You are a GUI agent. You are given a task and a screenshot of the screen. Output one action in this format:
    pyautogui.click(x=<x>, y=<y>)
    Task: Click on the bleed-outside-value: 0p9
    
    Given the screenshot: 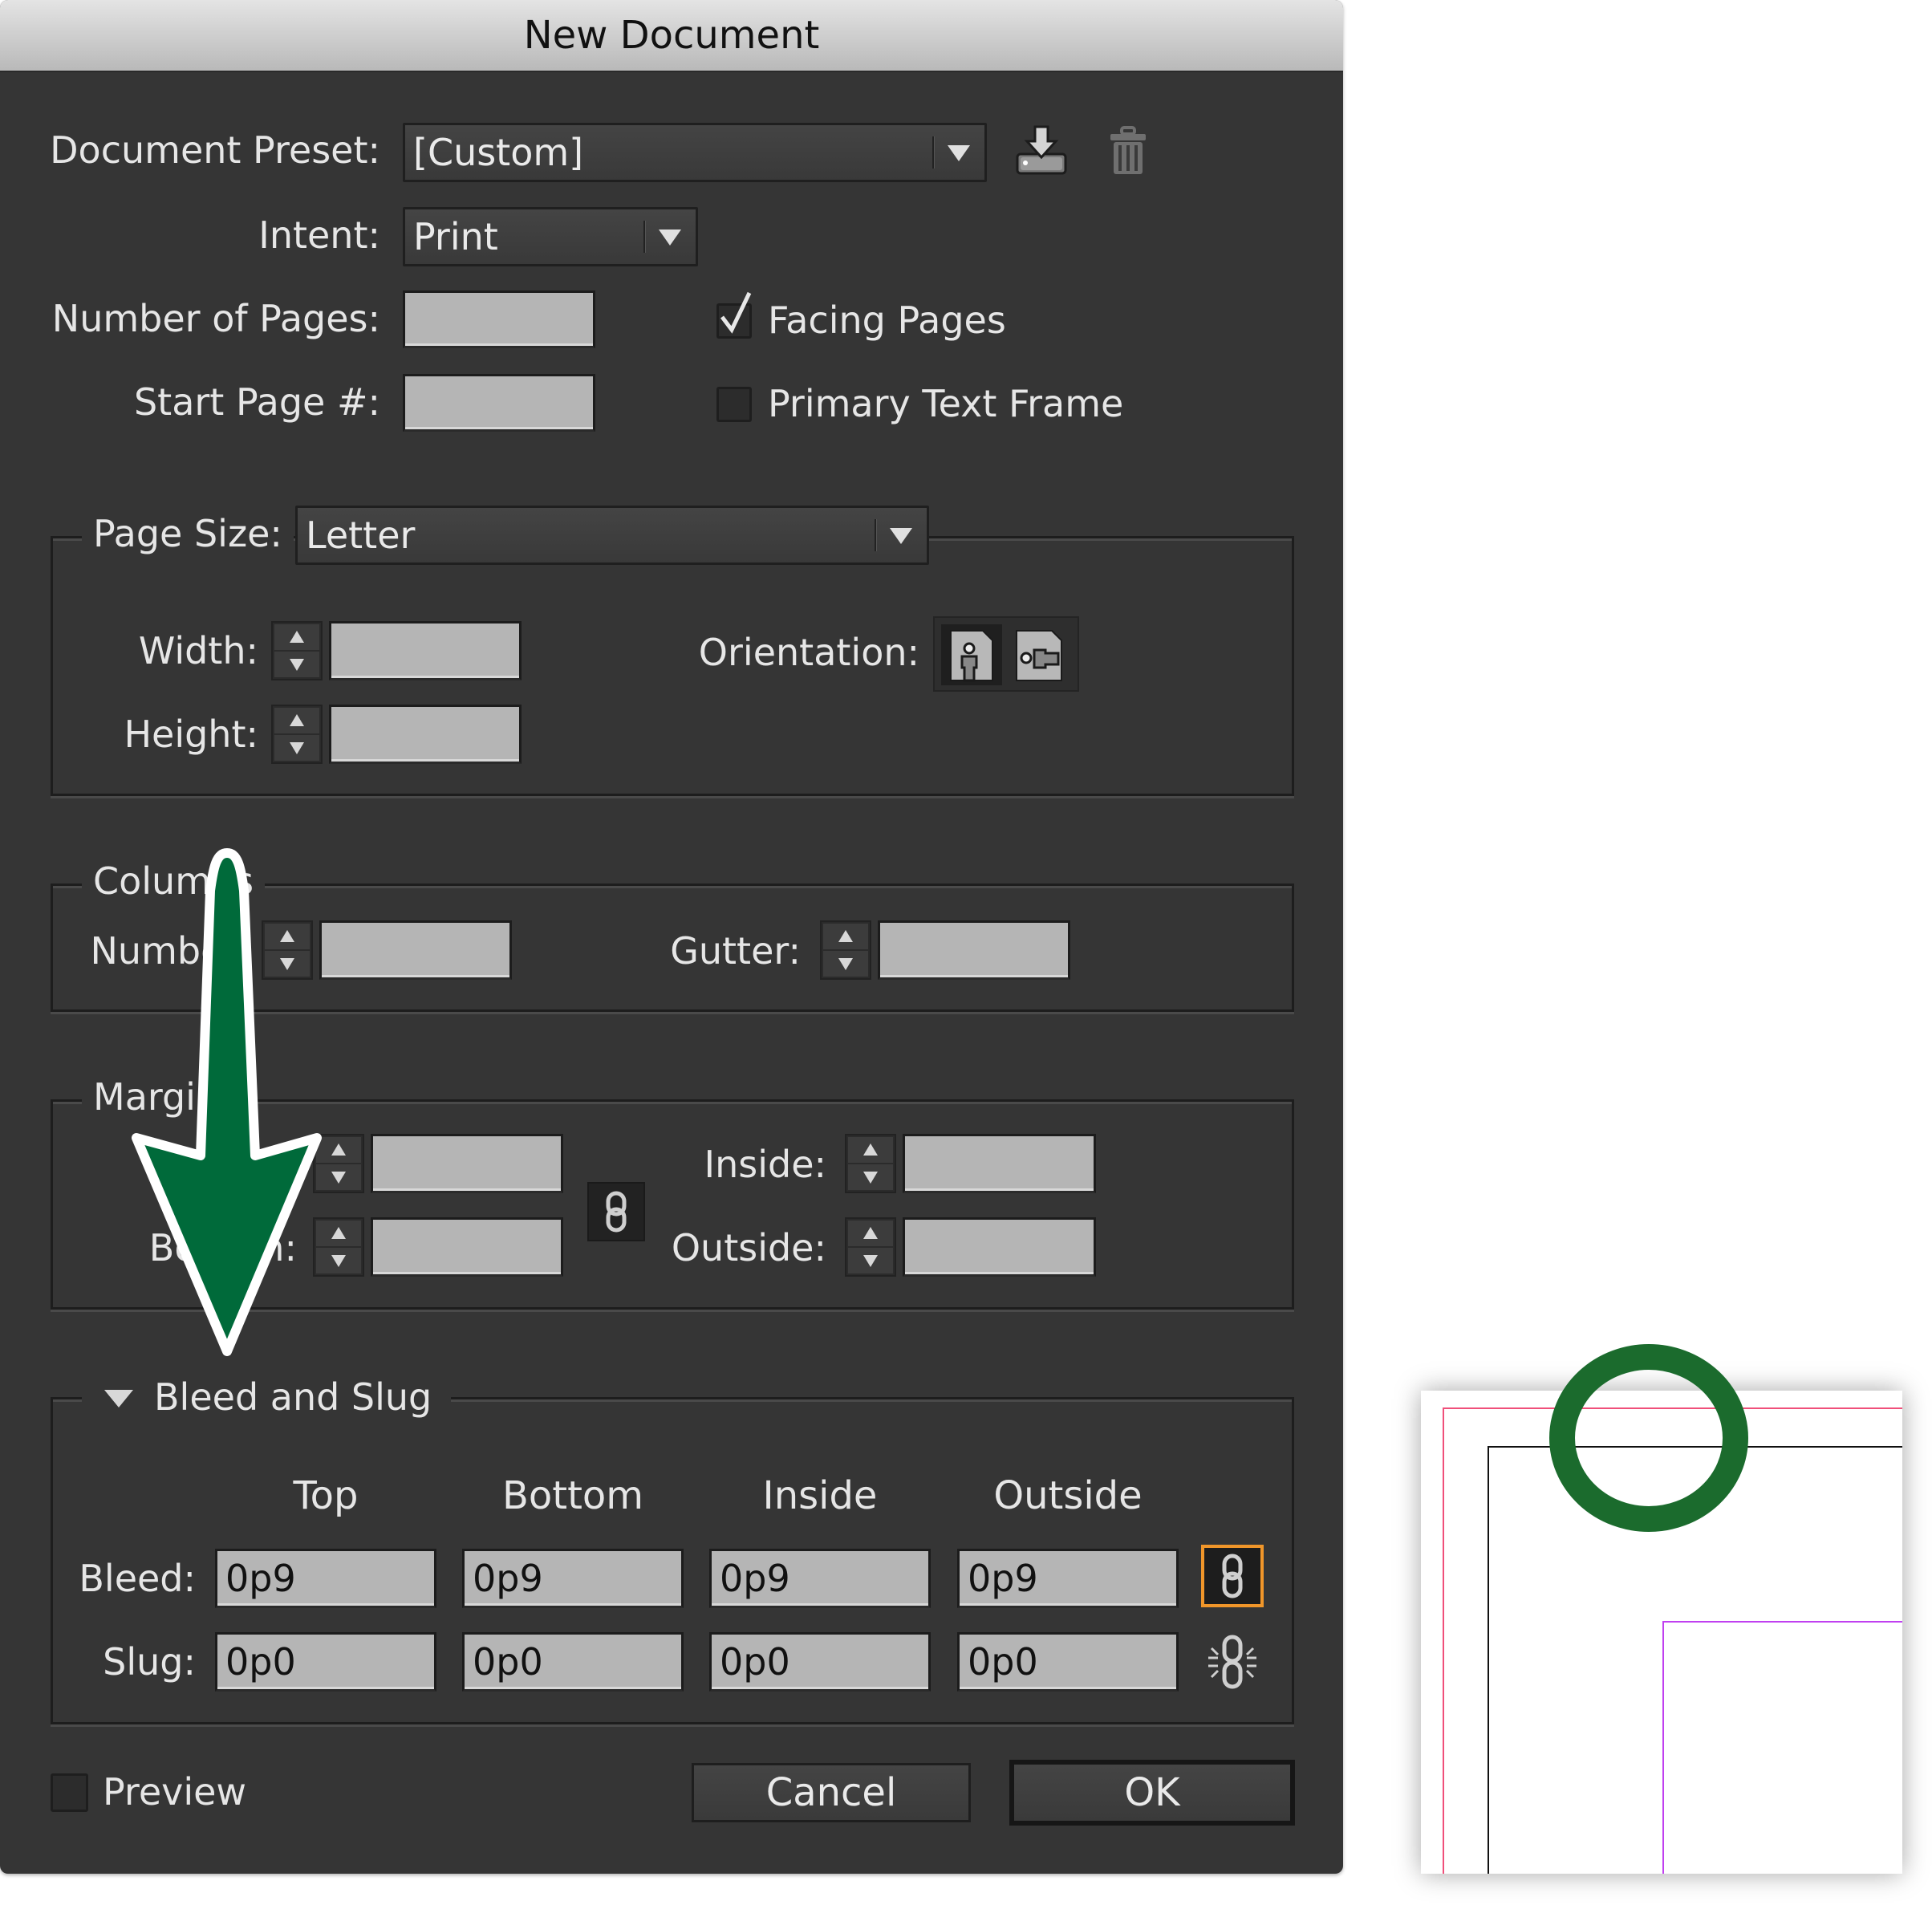 What is the action you would take?
    pyautogui.click(x=1003, y=1578)
    